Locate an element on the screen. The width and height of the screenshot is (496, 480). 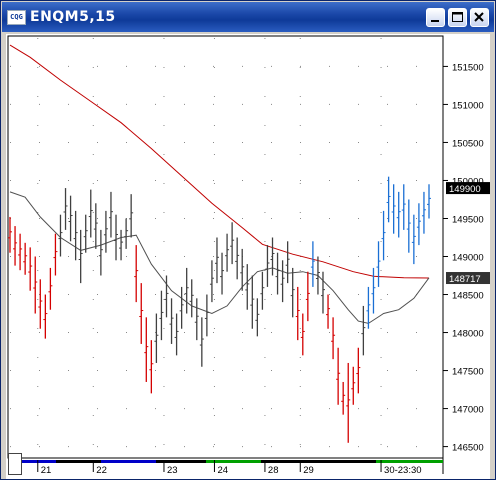
x-tick-label: 24 is located at coordinates (222, 470).